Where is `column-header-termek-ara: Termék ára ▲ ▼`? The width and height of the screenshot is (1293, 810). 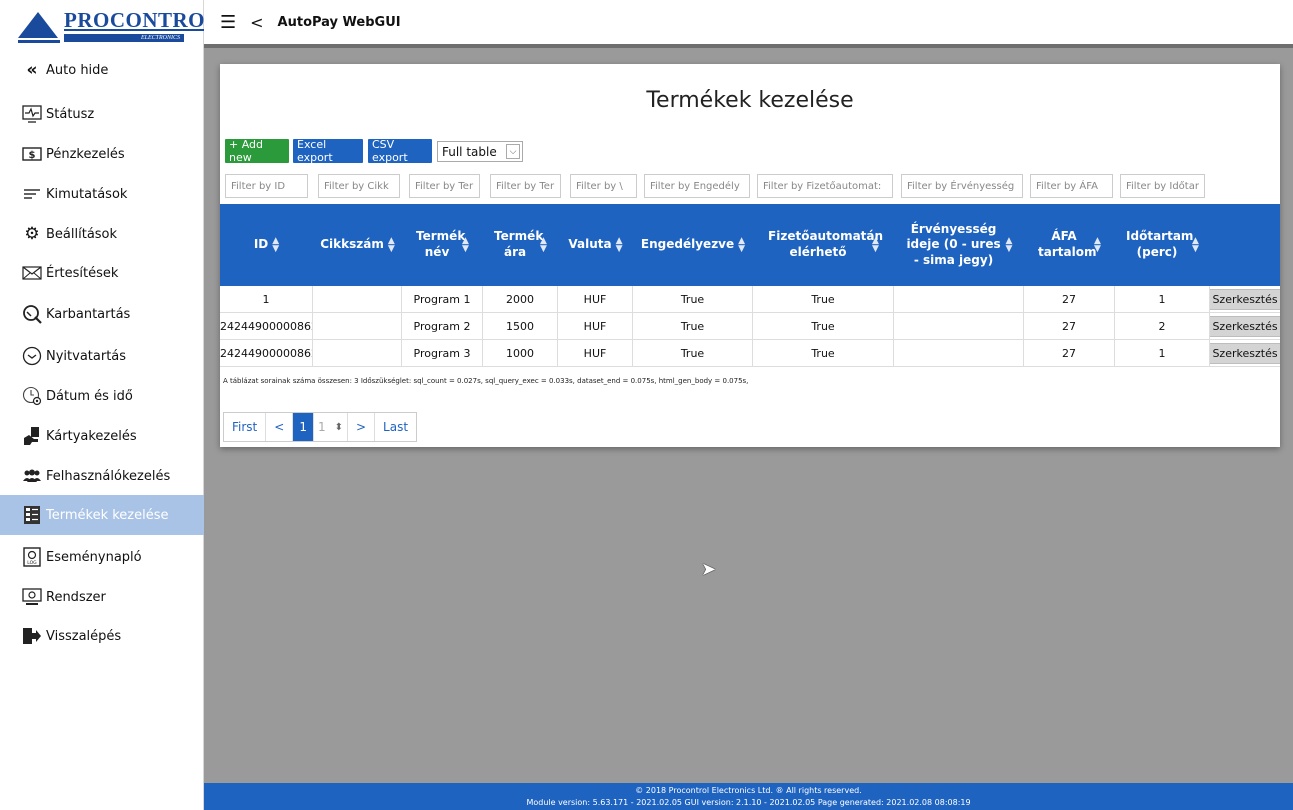
column-header-termek-ara: Termék ára ▲ ▼ is located at coordinates (520, 245).